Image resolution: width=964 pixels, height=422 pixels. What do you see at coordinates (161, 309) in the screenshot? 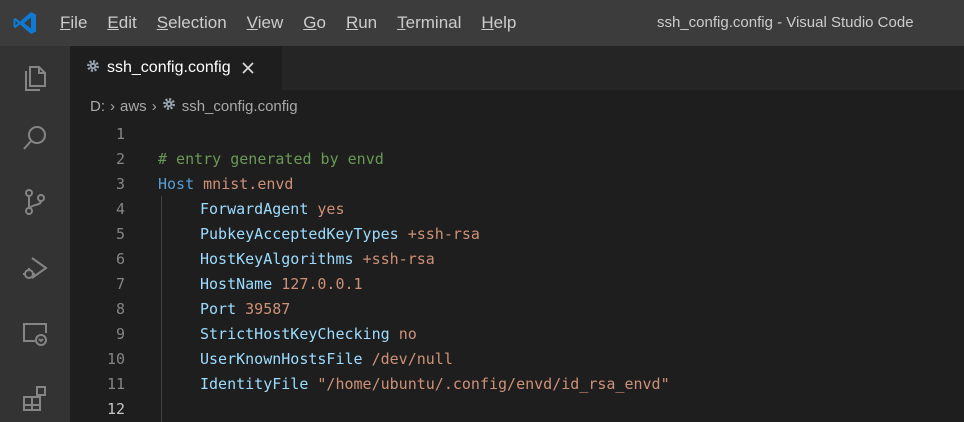
I see `indent-guide` at bounding box center [161, 309].